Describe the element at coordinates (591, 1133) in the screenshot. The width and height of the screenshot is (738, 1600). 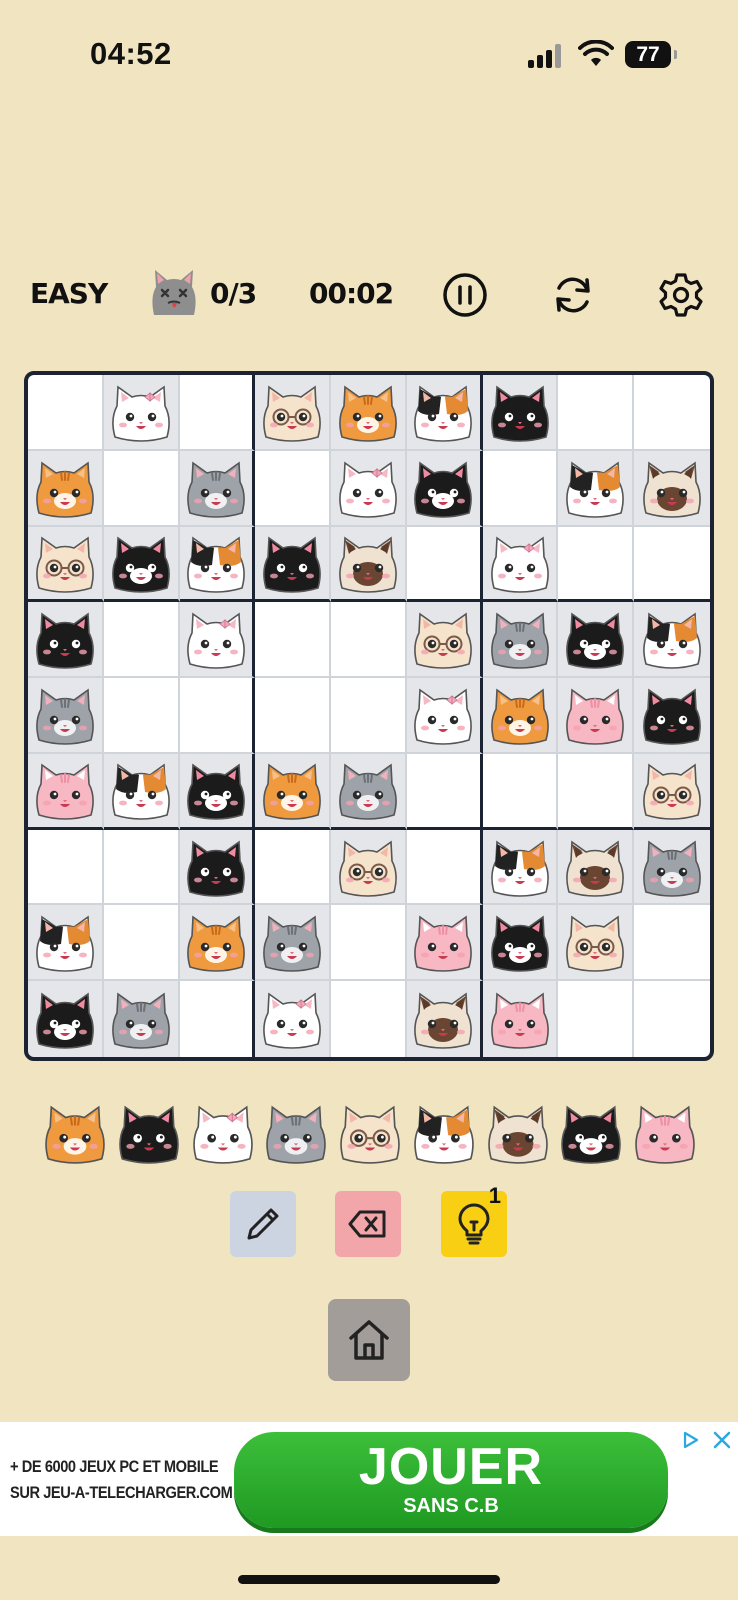
I see `palette-cat-tuxedo-button` at that location.